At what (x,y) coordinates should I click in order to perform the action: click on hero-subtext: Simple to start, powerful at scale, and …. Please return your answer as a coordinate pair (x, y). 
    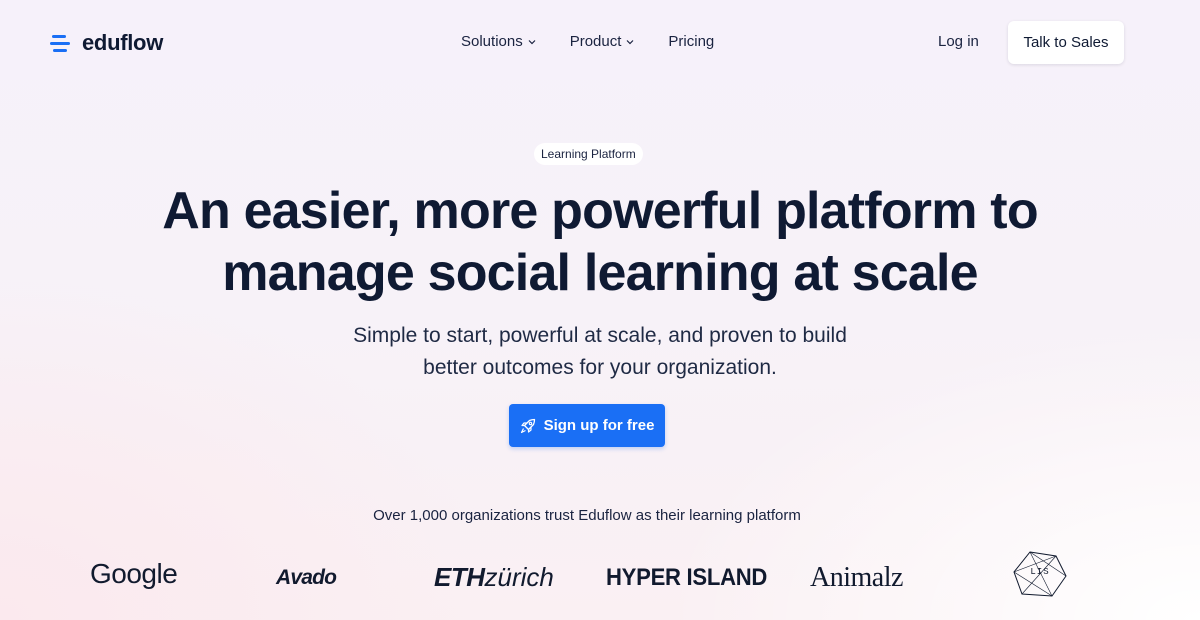
    Looking at the image, I should click on (600, 352).